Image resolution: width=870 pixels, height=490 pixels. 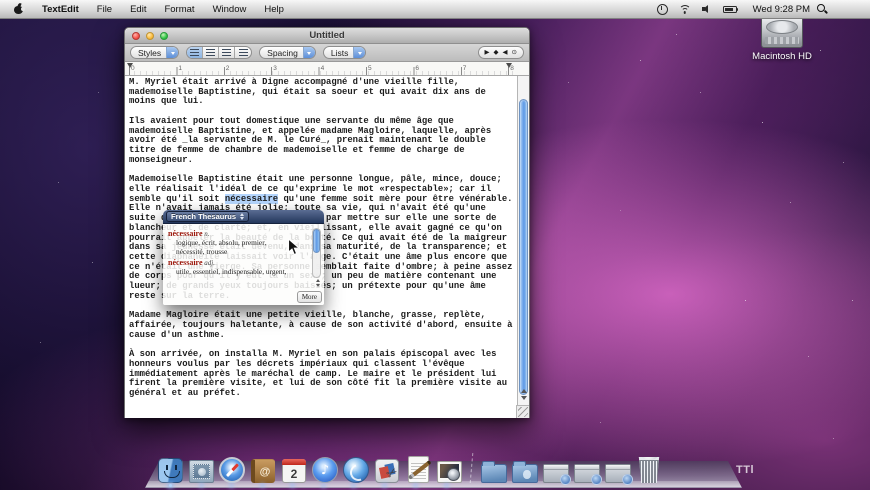 I want to click on ruler-number: 3, so click(x=275, y=68).